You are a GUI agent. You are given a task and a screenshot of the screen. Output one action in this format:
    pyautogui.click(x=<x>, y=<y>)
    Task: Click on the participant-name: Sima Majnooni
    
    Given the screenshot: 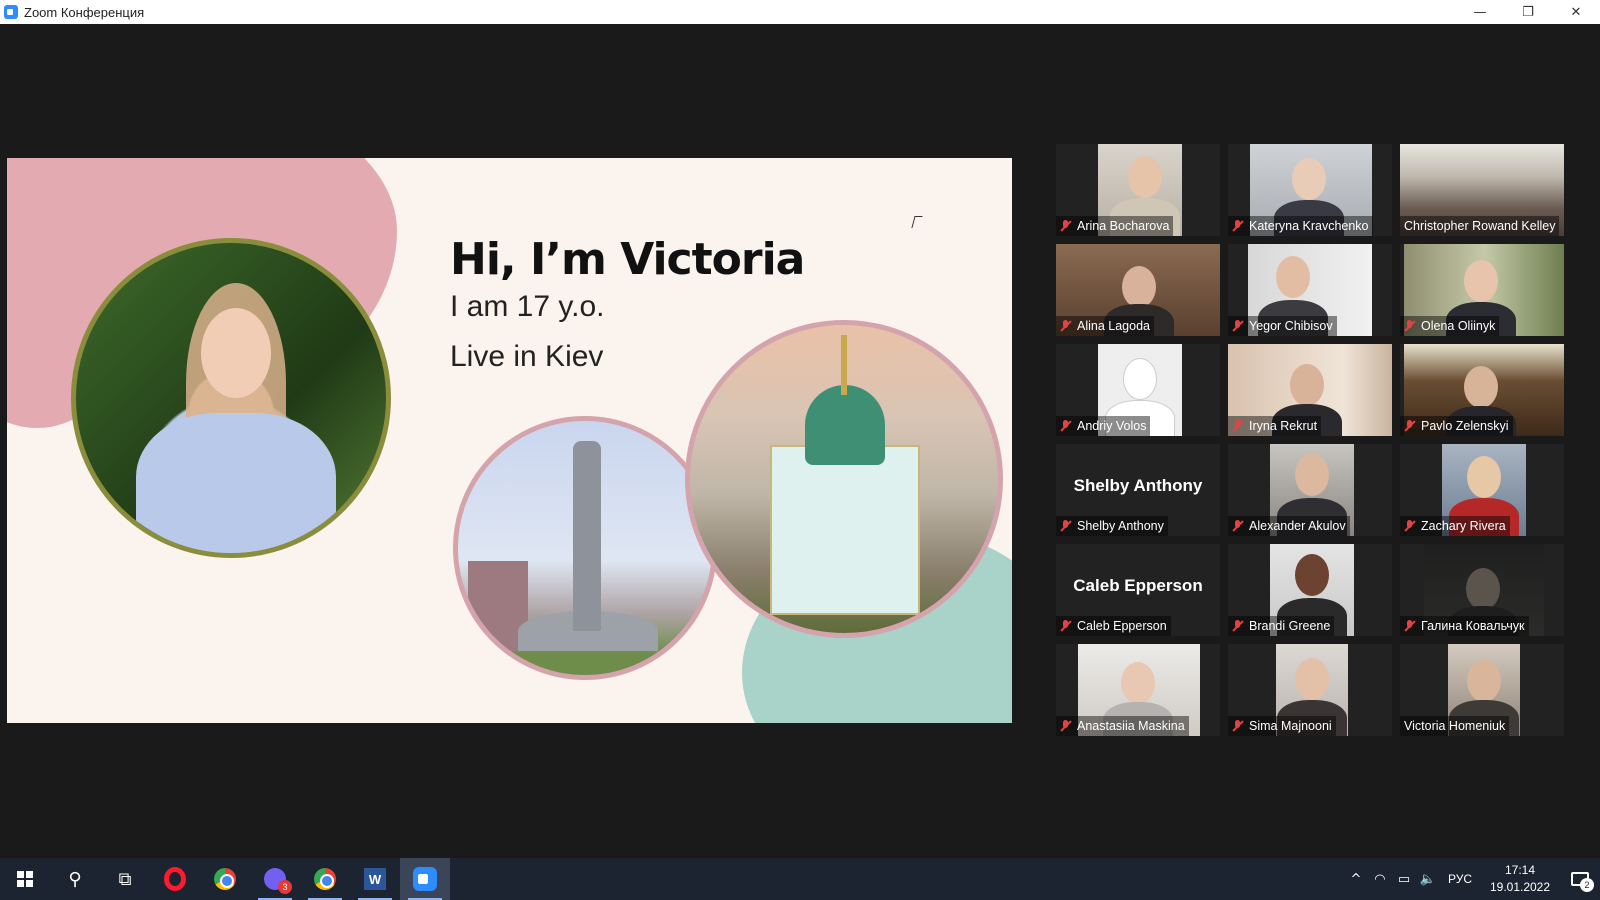 What is the action you would take?
    pyautogui.click(x=1290, y=726)
    